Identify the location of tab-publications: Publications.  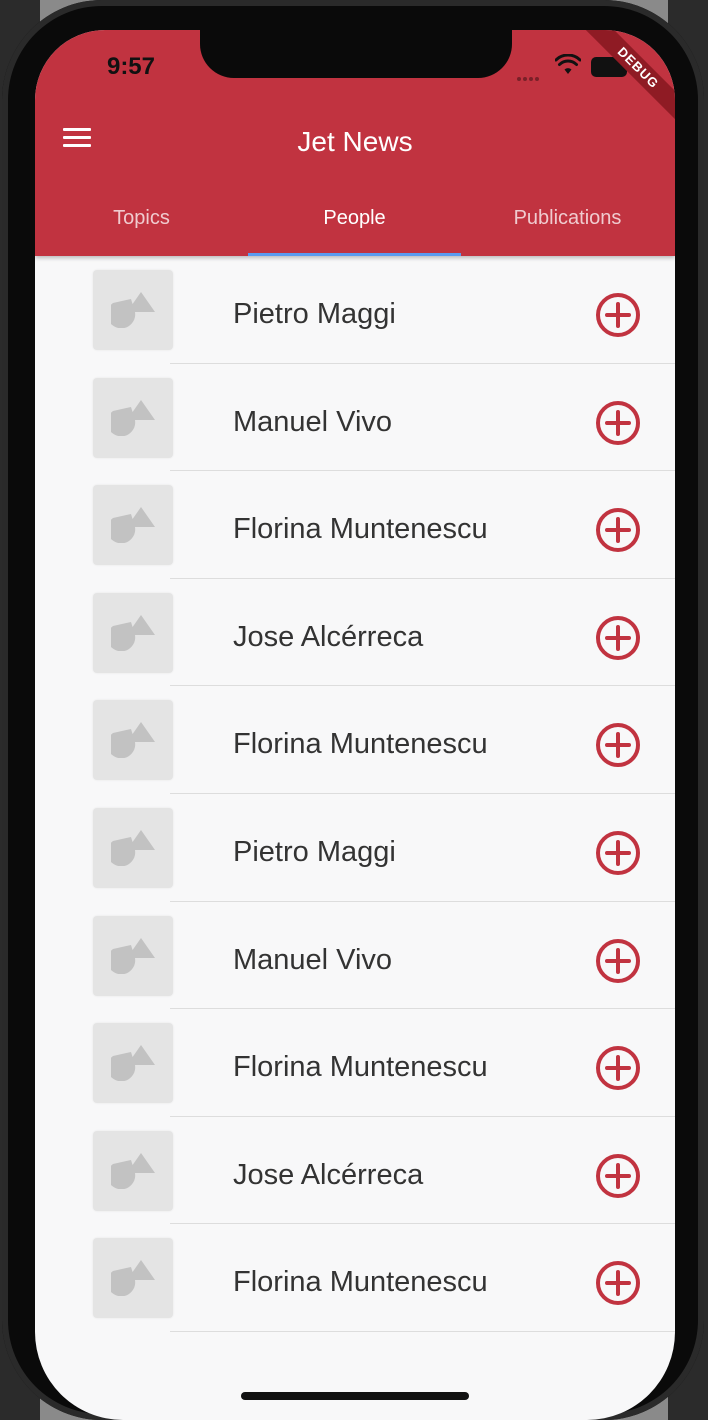
(567, 227).